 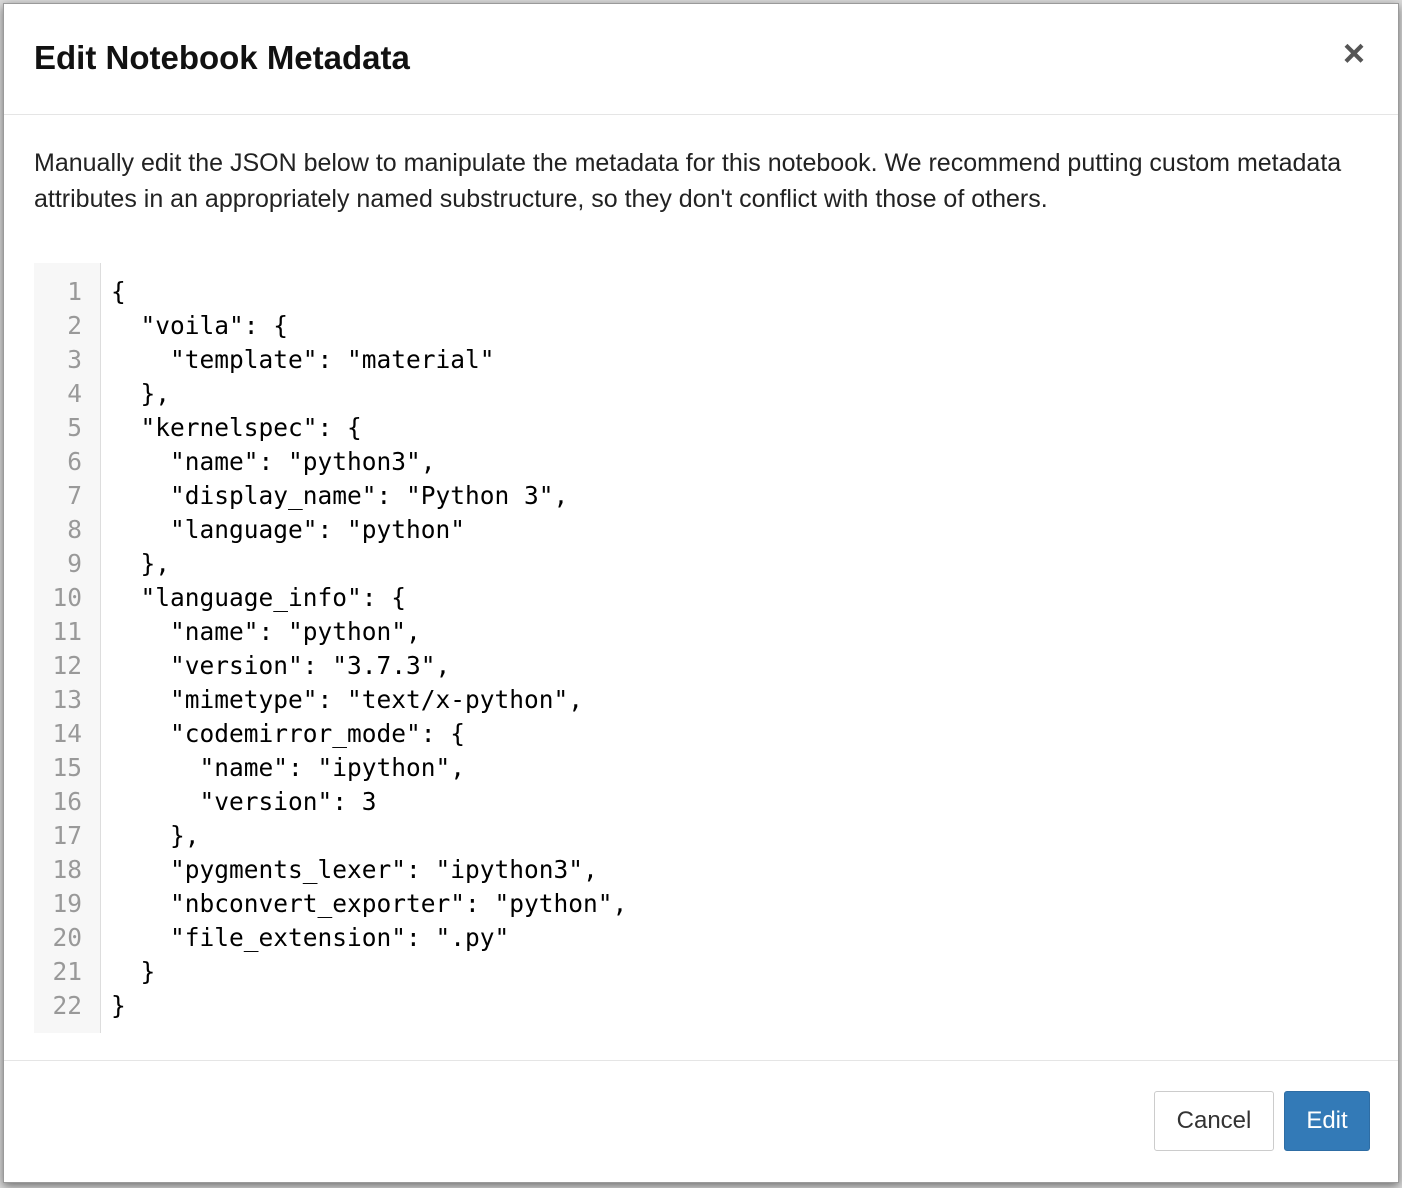 I want to click on code-line: "mimetype": "text/x-python",, so click(x=369, y=700).